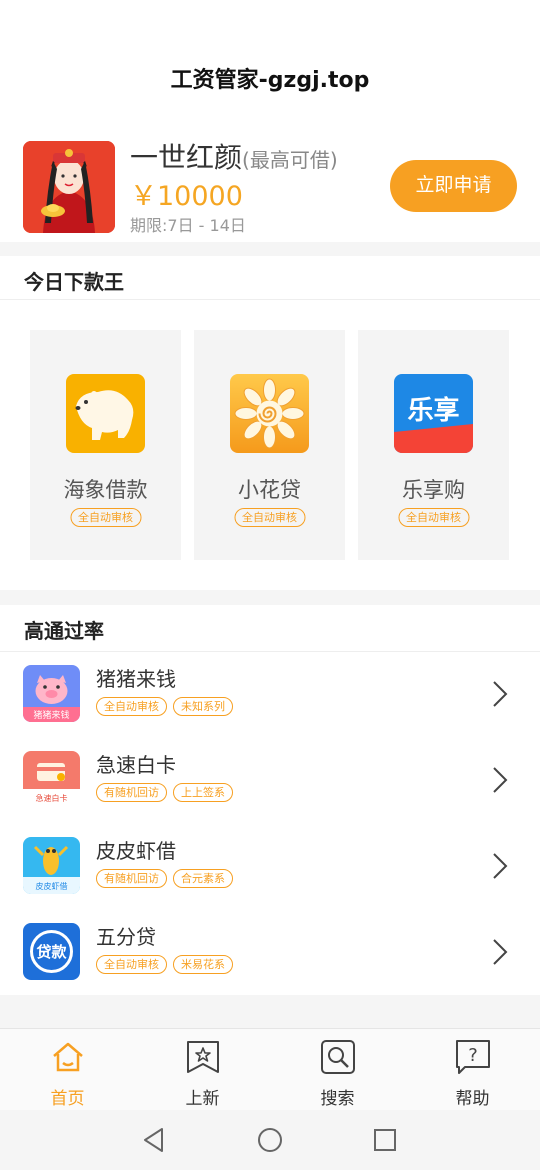  Describe the element at coordinates (74, 282) in the screenshot. I see `section-title-king: 今日下款王` at that location.